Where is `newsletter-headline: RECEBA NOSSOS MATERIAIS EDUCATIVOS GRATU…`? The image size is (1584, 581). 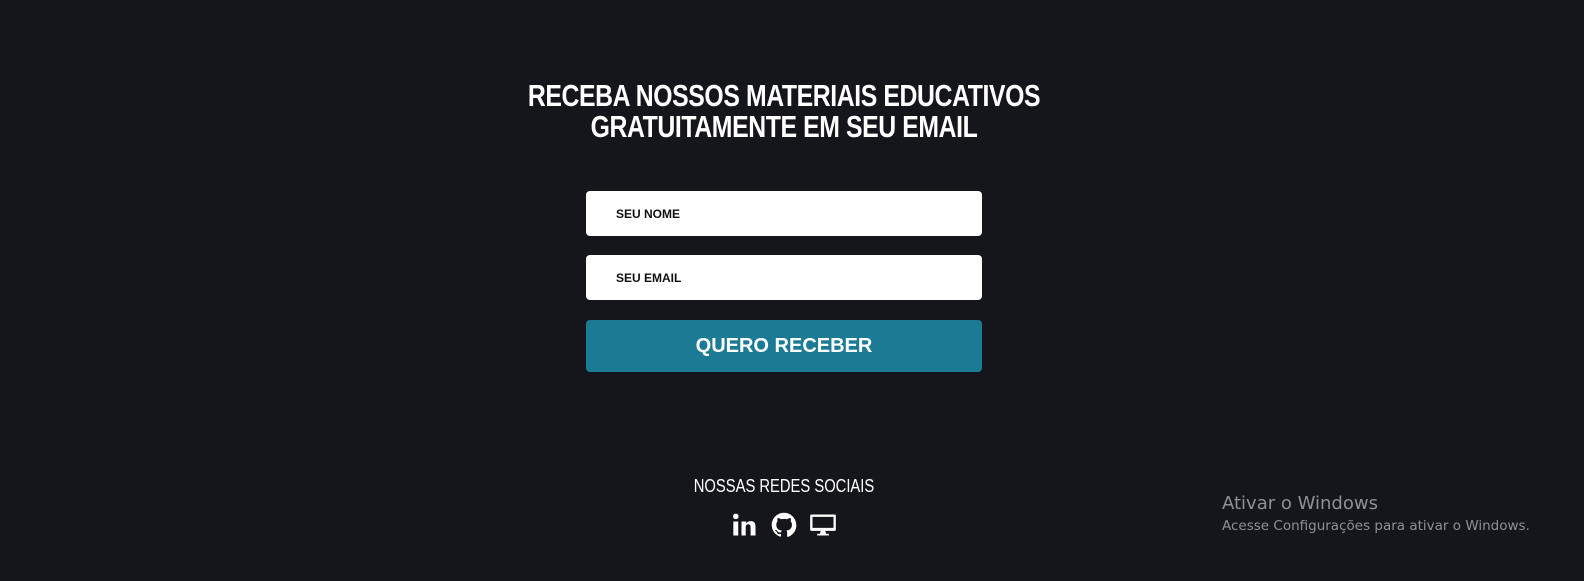 newsletter-headline: RECEBA NOSSOS MATERIAIS EDUCATIVOS GRATU… is located at coordinates (784, 111).